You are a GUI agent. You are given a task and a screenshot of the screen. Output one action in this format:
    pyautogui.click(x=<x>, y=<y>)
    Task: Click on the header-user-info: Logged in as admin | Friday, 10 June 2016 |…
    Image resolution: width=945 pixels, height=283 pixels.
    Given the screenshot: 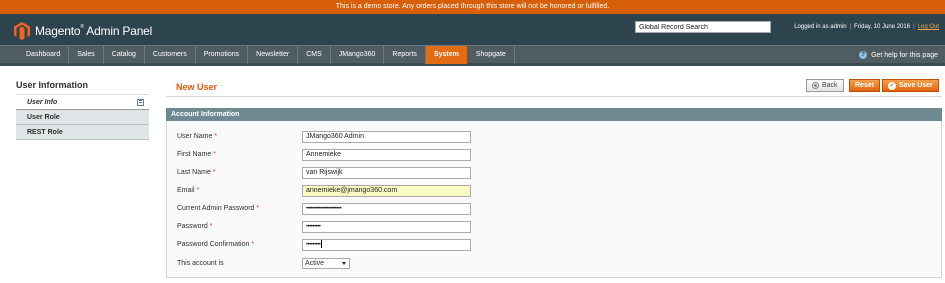 What is the action you would take?
    pyautogui.click(x=866, y=27)
    